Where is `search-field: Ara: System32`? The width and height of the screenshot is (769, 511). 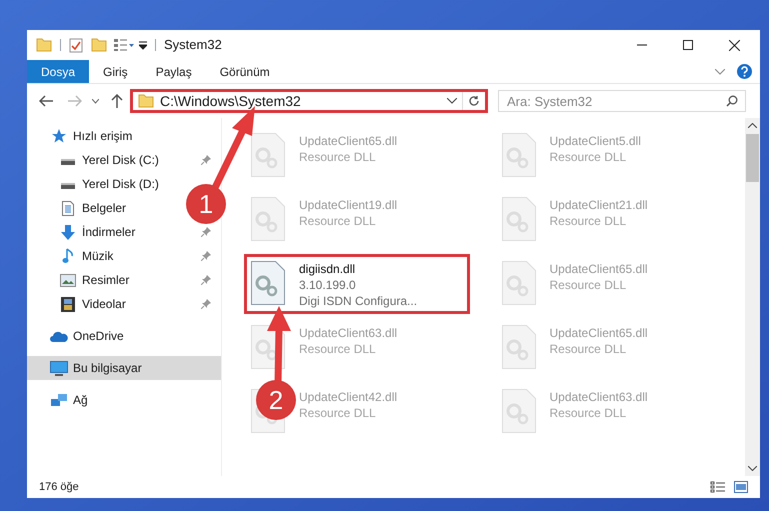
search-field: Ara: System32 is located at coordinates (622, 101).